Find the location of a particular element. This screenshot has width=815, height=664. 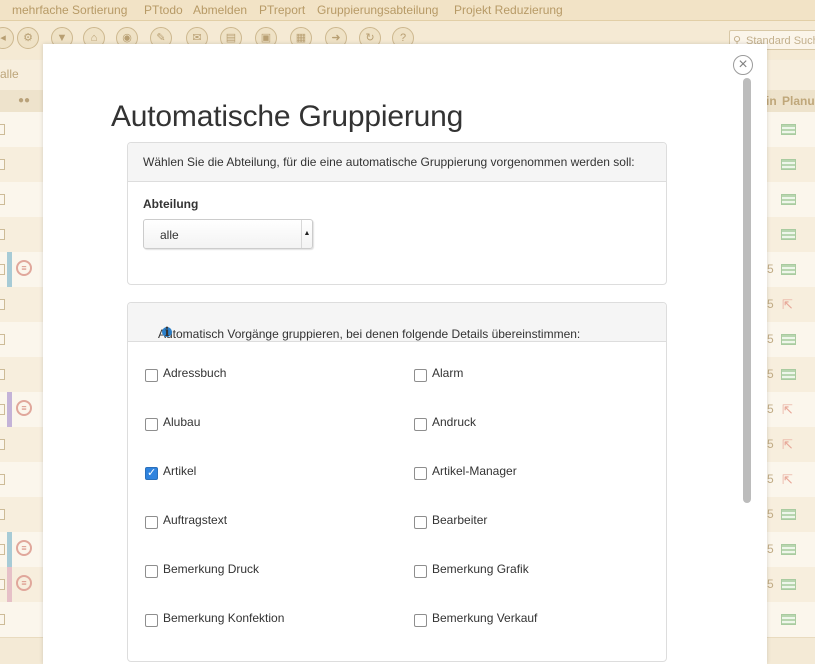

checkbox-label: Bearbeiter is located at coordinates (460, 520).